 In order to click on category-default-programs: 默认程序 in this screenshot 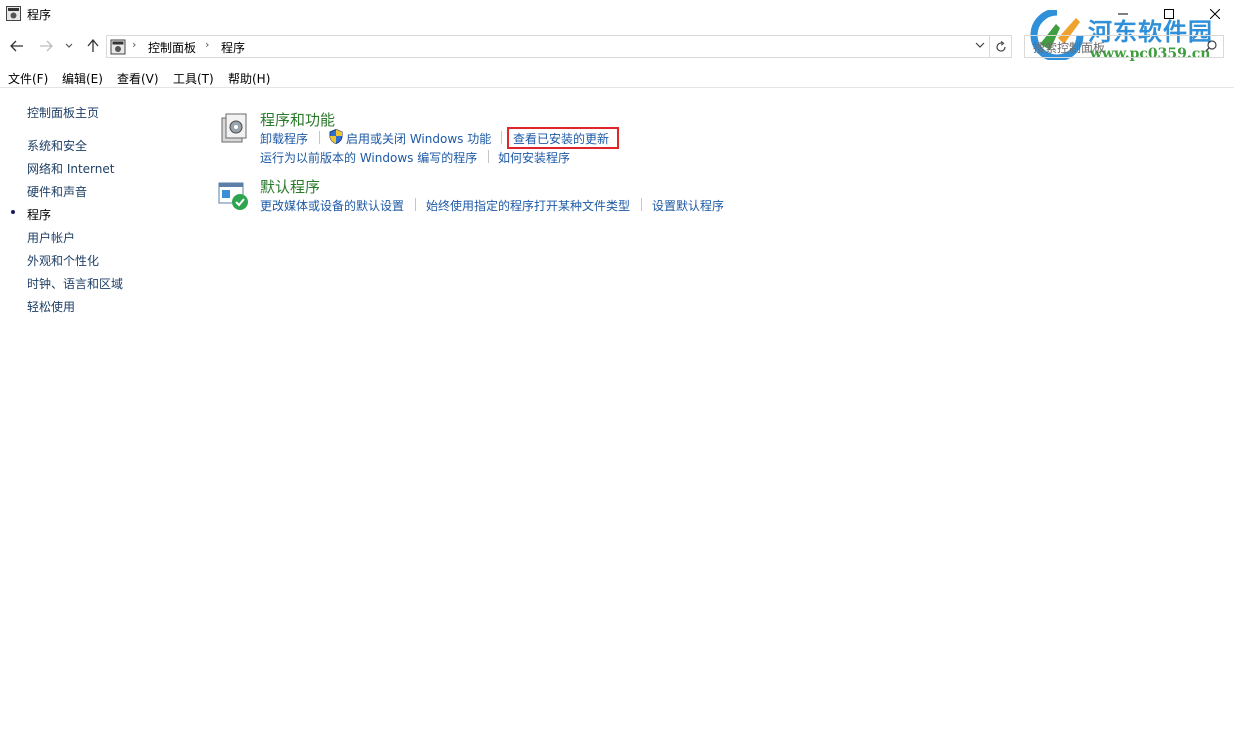, I will do `click(290, 186)`.